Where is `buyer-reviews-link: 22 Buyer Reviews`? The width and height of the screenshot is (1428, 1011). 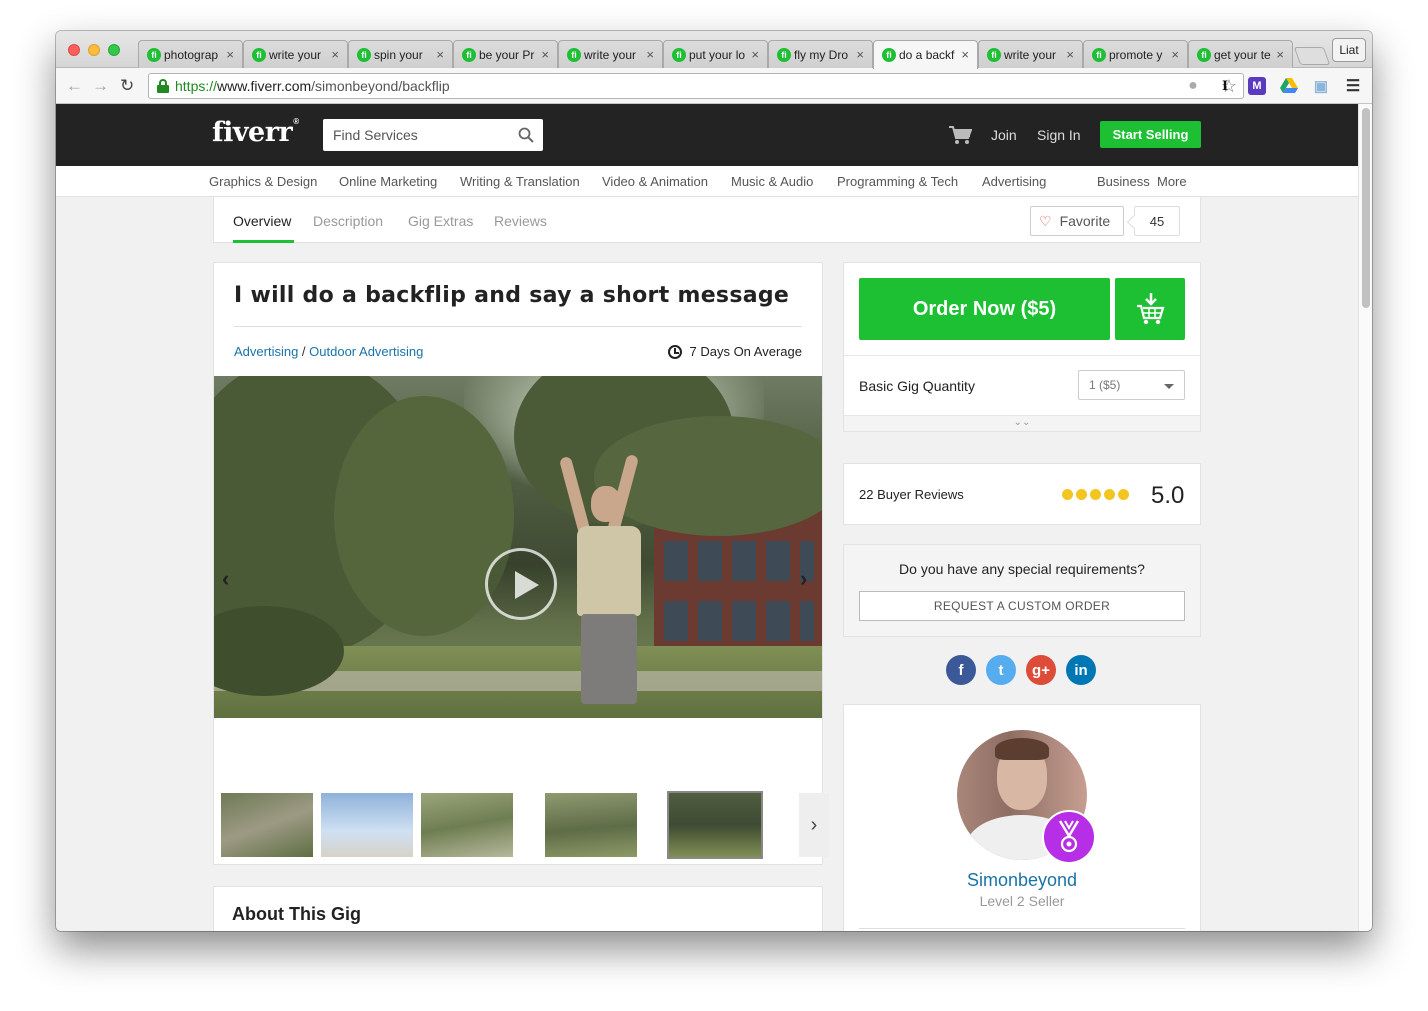
buyer-reviews-link: 22 Buyer Reviews is located at coordinates (911, 494).